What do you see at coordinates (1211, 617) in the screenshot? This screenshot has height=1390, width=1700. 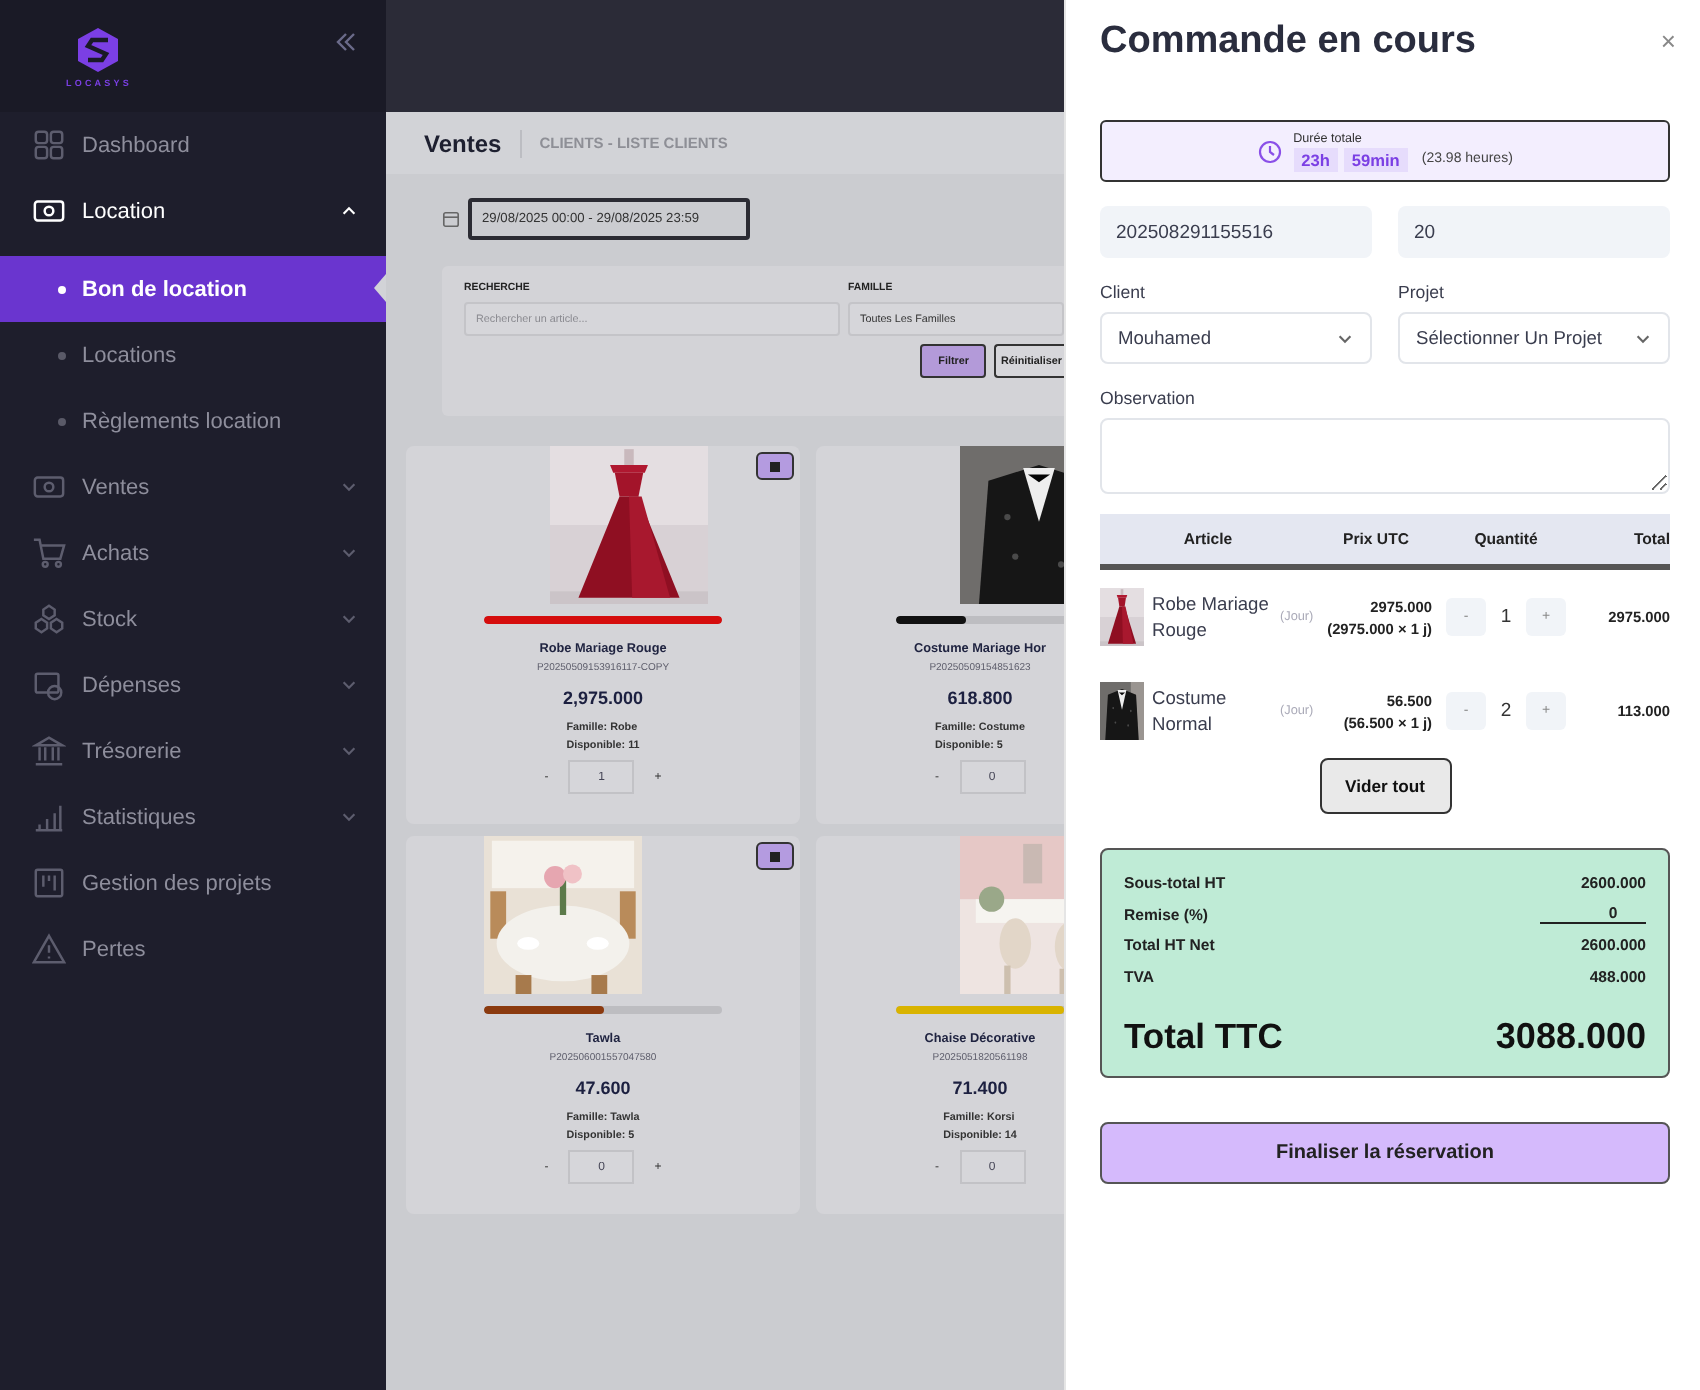 I see `article-name: Robe Mariage Rouge` at bounding box center [1211, 617].